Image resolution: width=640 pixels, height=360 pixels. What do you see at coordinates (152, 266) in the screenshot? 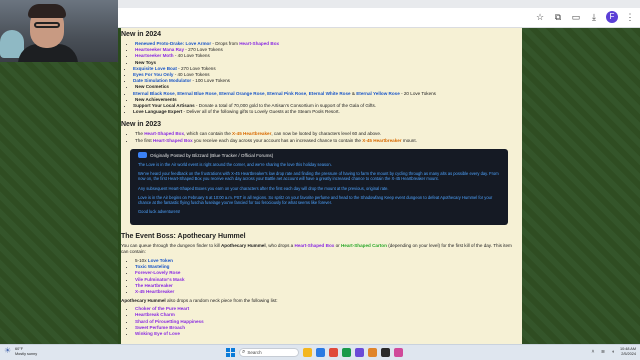
I see `item-link: Toxic Wasteling` at bounding box center [152, 266].